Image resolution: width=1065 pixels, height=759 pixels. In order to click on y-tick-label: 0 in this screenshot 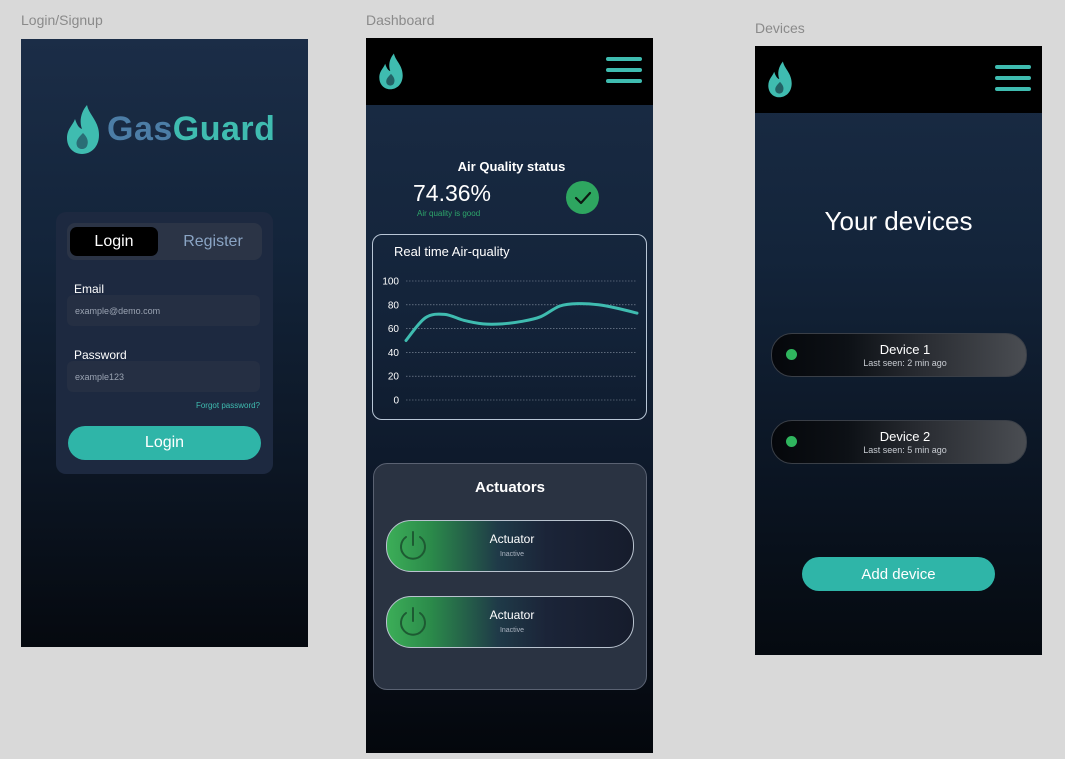, I will do `click(396, 401)`.